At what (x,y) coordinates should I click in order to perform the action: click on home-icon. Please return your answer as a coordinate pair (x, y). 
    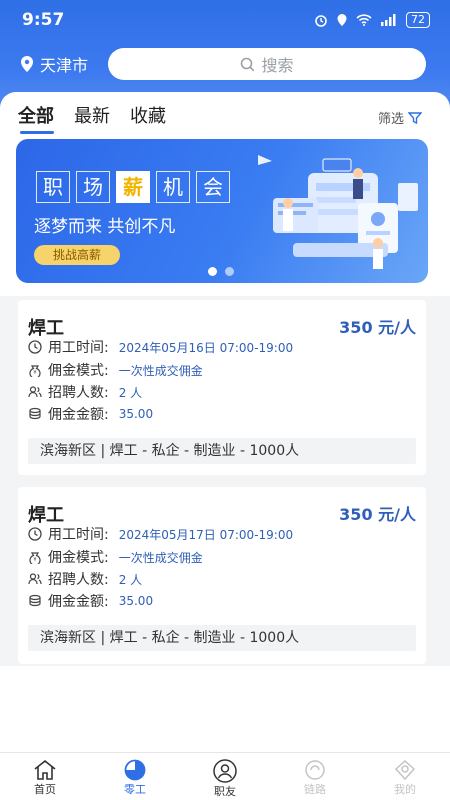
    Looking at the image, I should click on (45, 769).